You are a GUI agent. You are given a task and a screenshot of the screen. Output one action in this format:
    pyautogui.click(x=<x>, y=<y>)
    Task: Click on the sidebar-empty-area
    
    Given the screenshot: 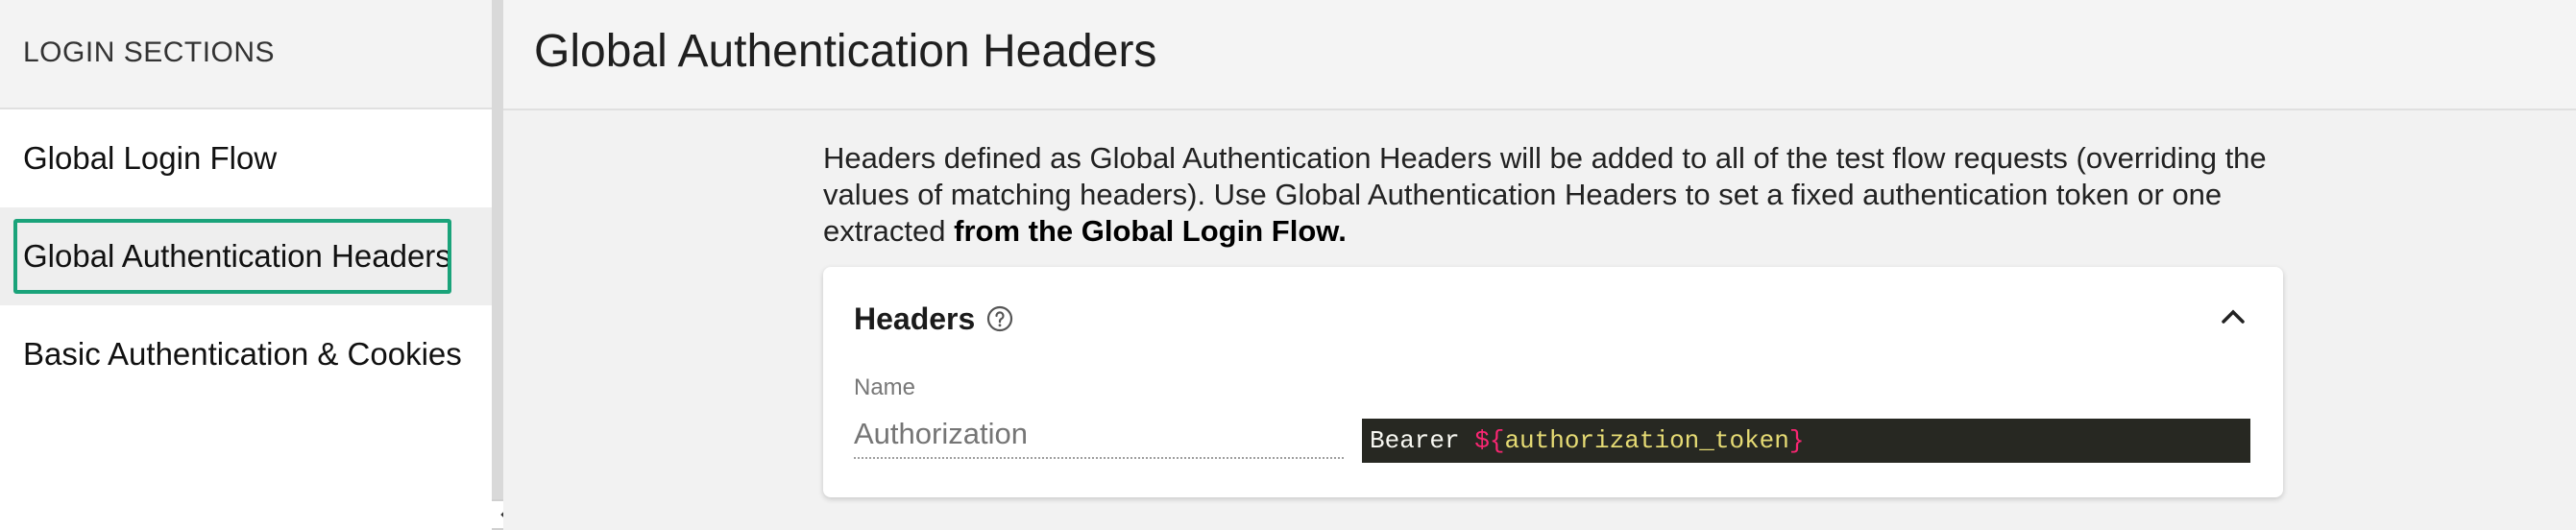 What is the action you would take?
    pyautogui.click(x=246, y=466)
    